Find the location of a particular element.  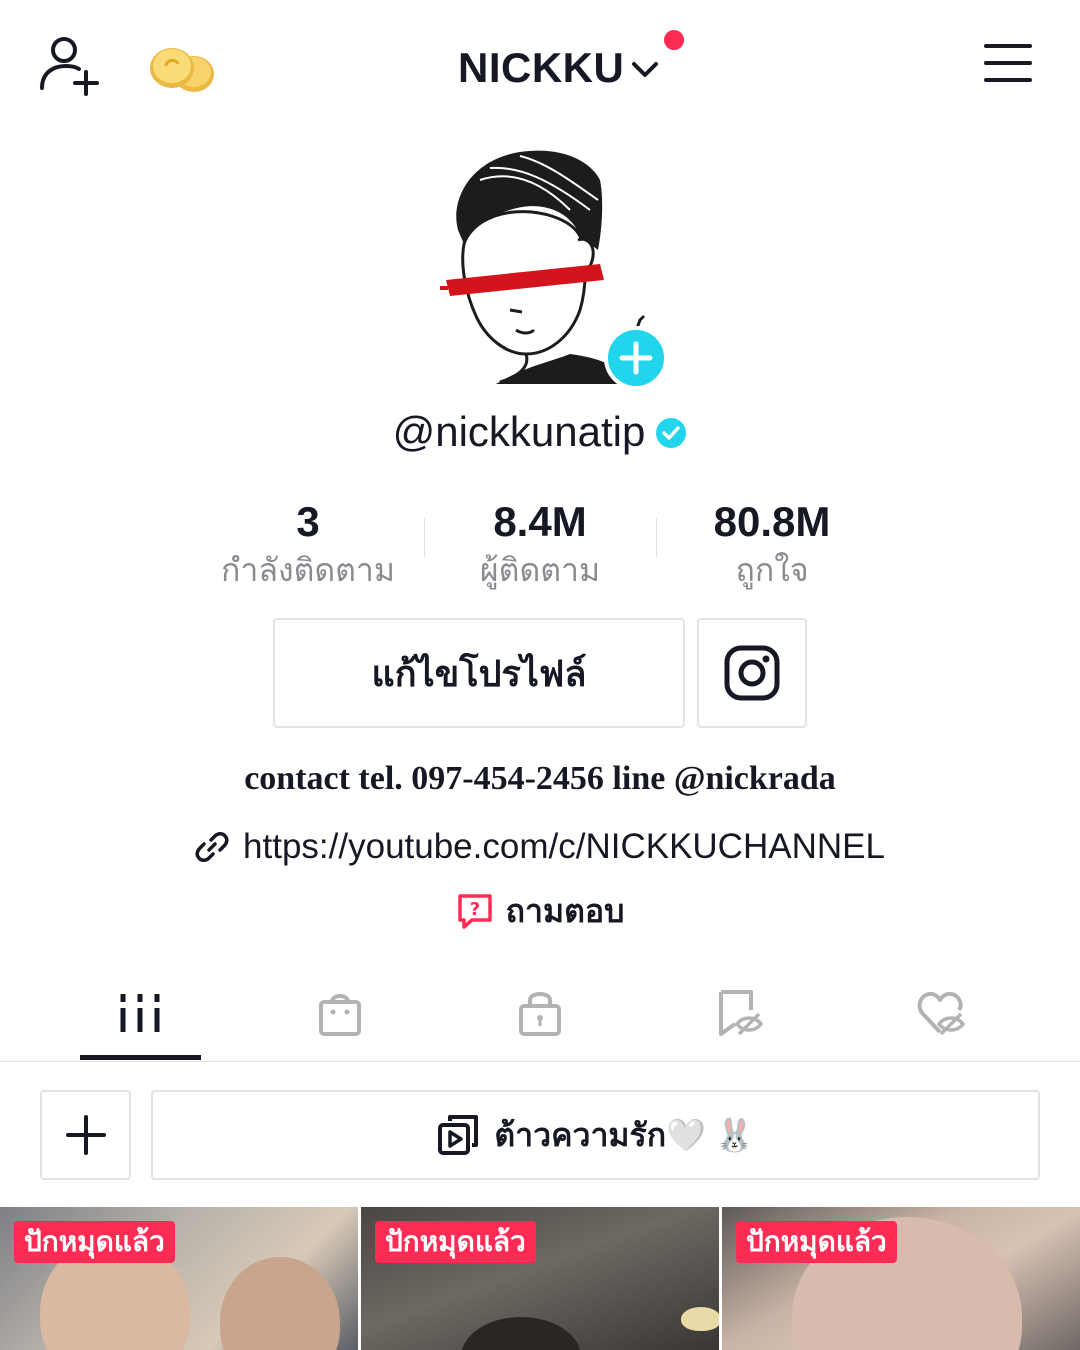

profile-tabs is located at coordinates (540, 1016).